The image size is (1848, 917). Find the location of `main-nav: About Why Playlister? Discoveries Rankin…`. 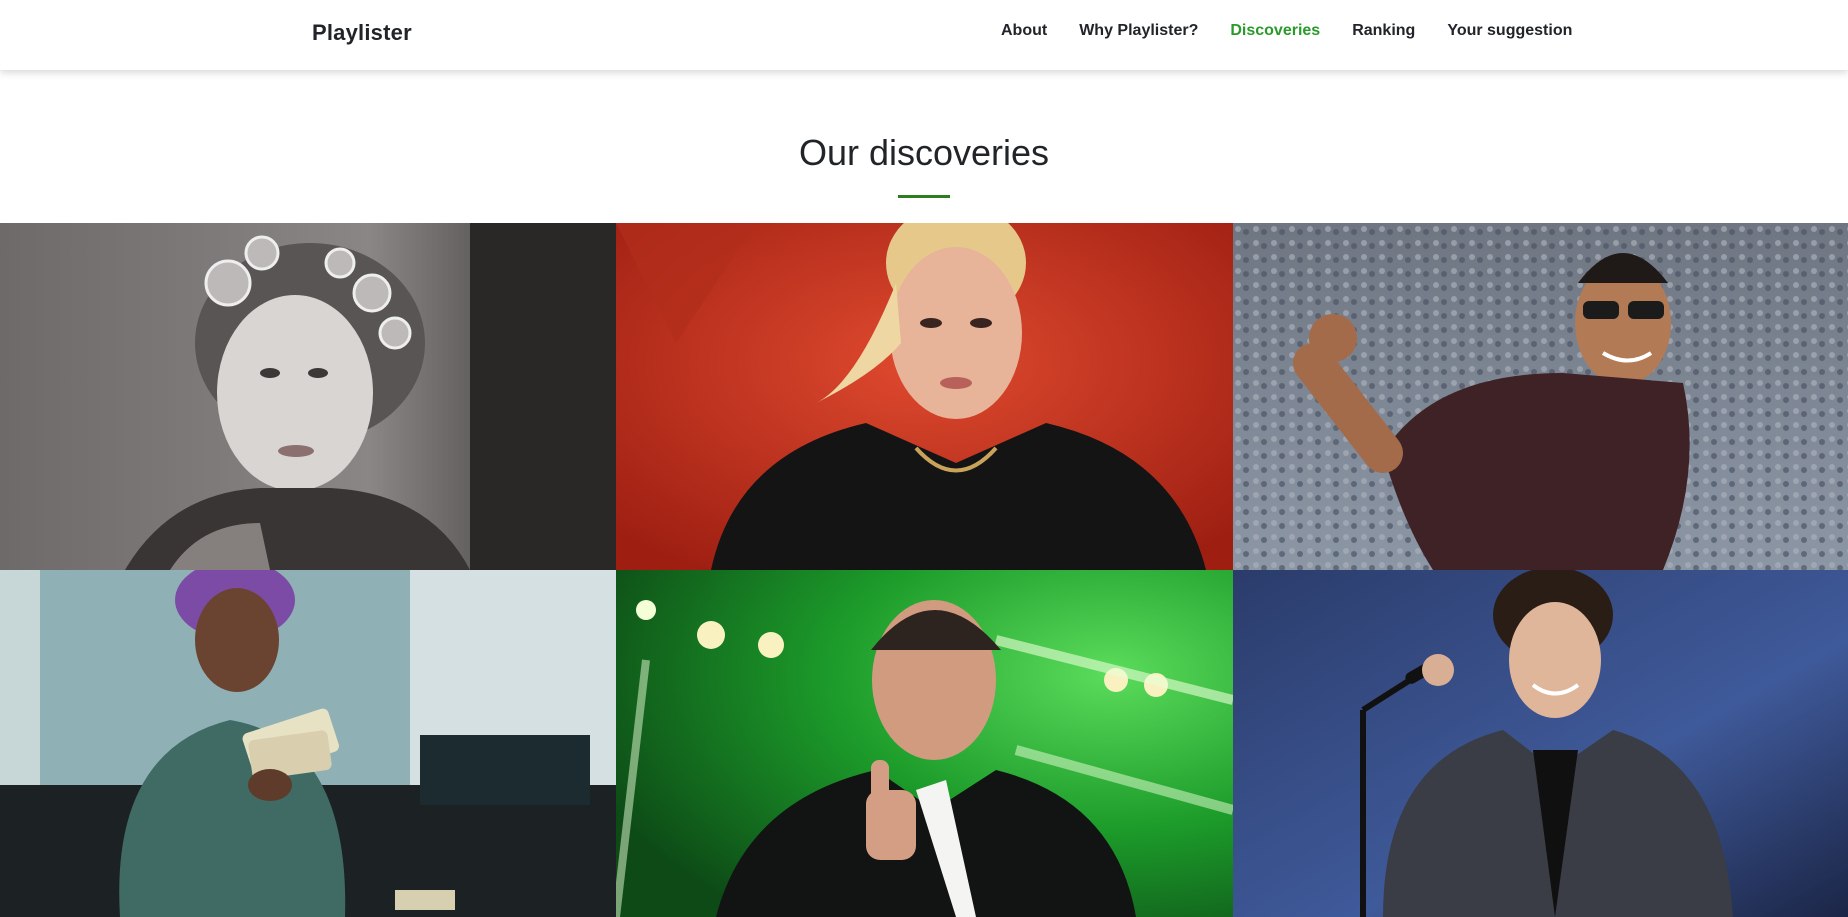

main-nav: About Why Playlister? Discoveries Rankin… is located at coordinates (1286, 31).